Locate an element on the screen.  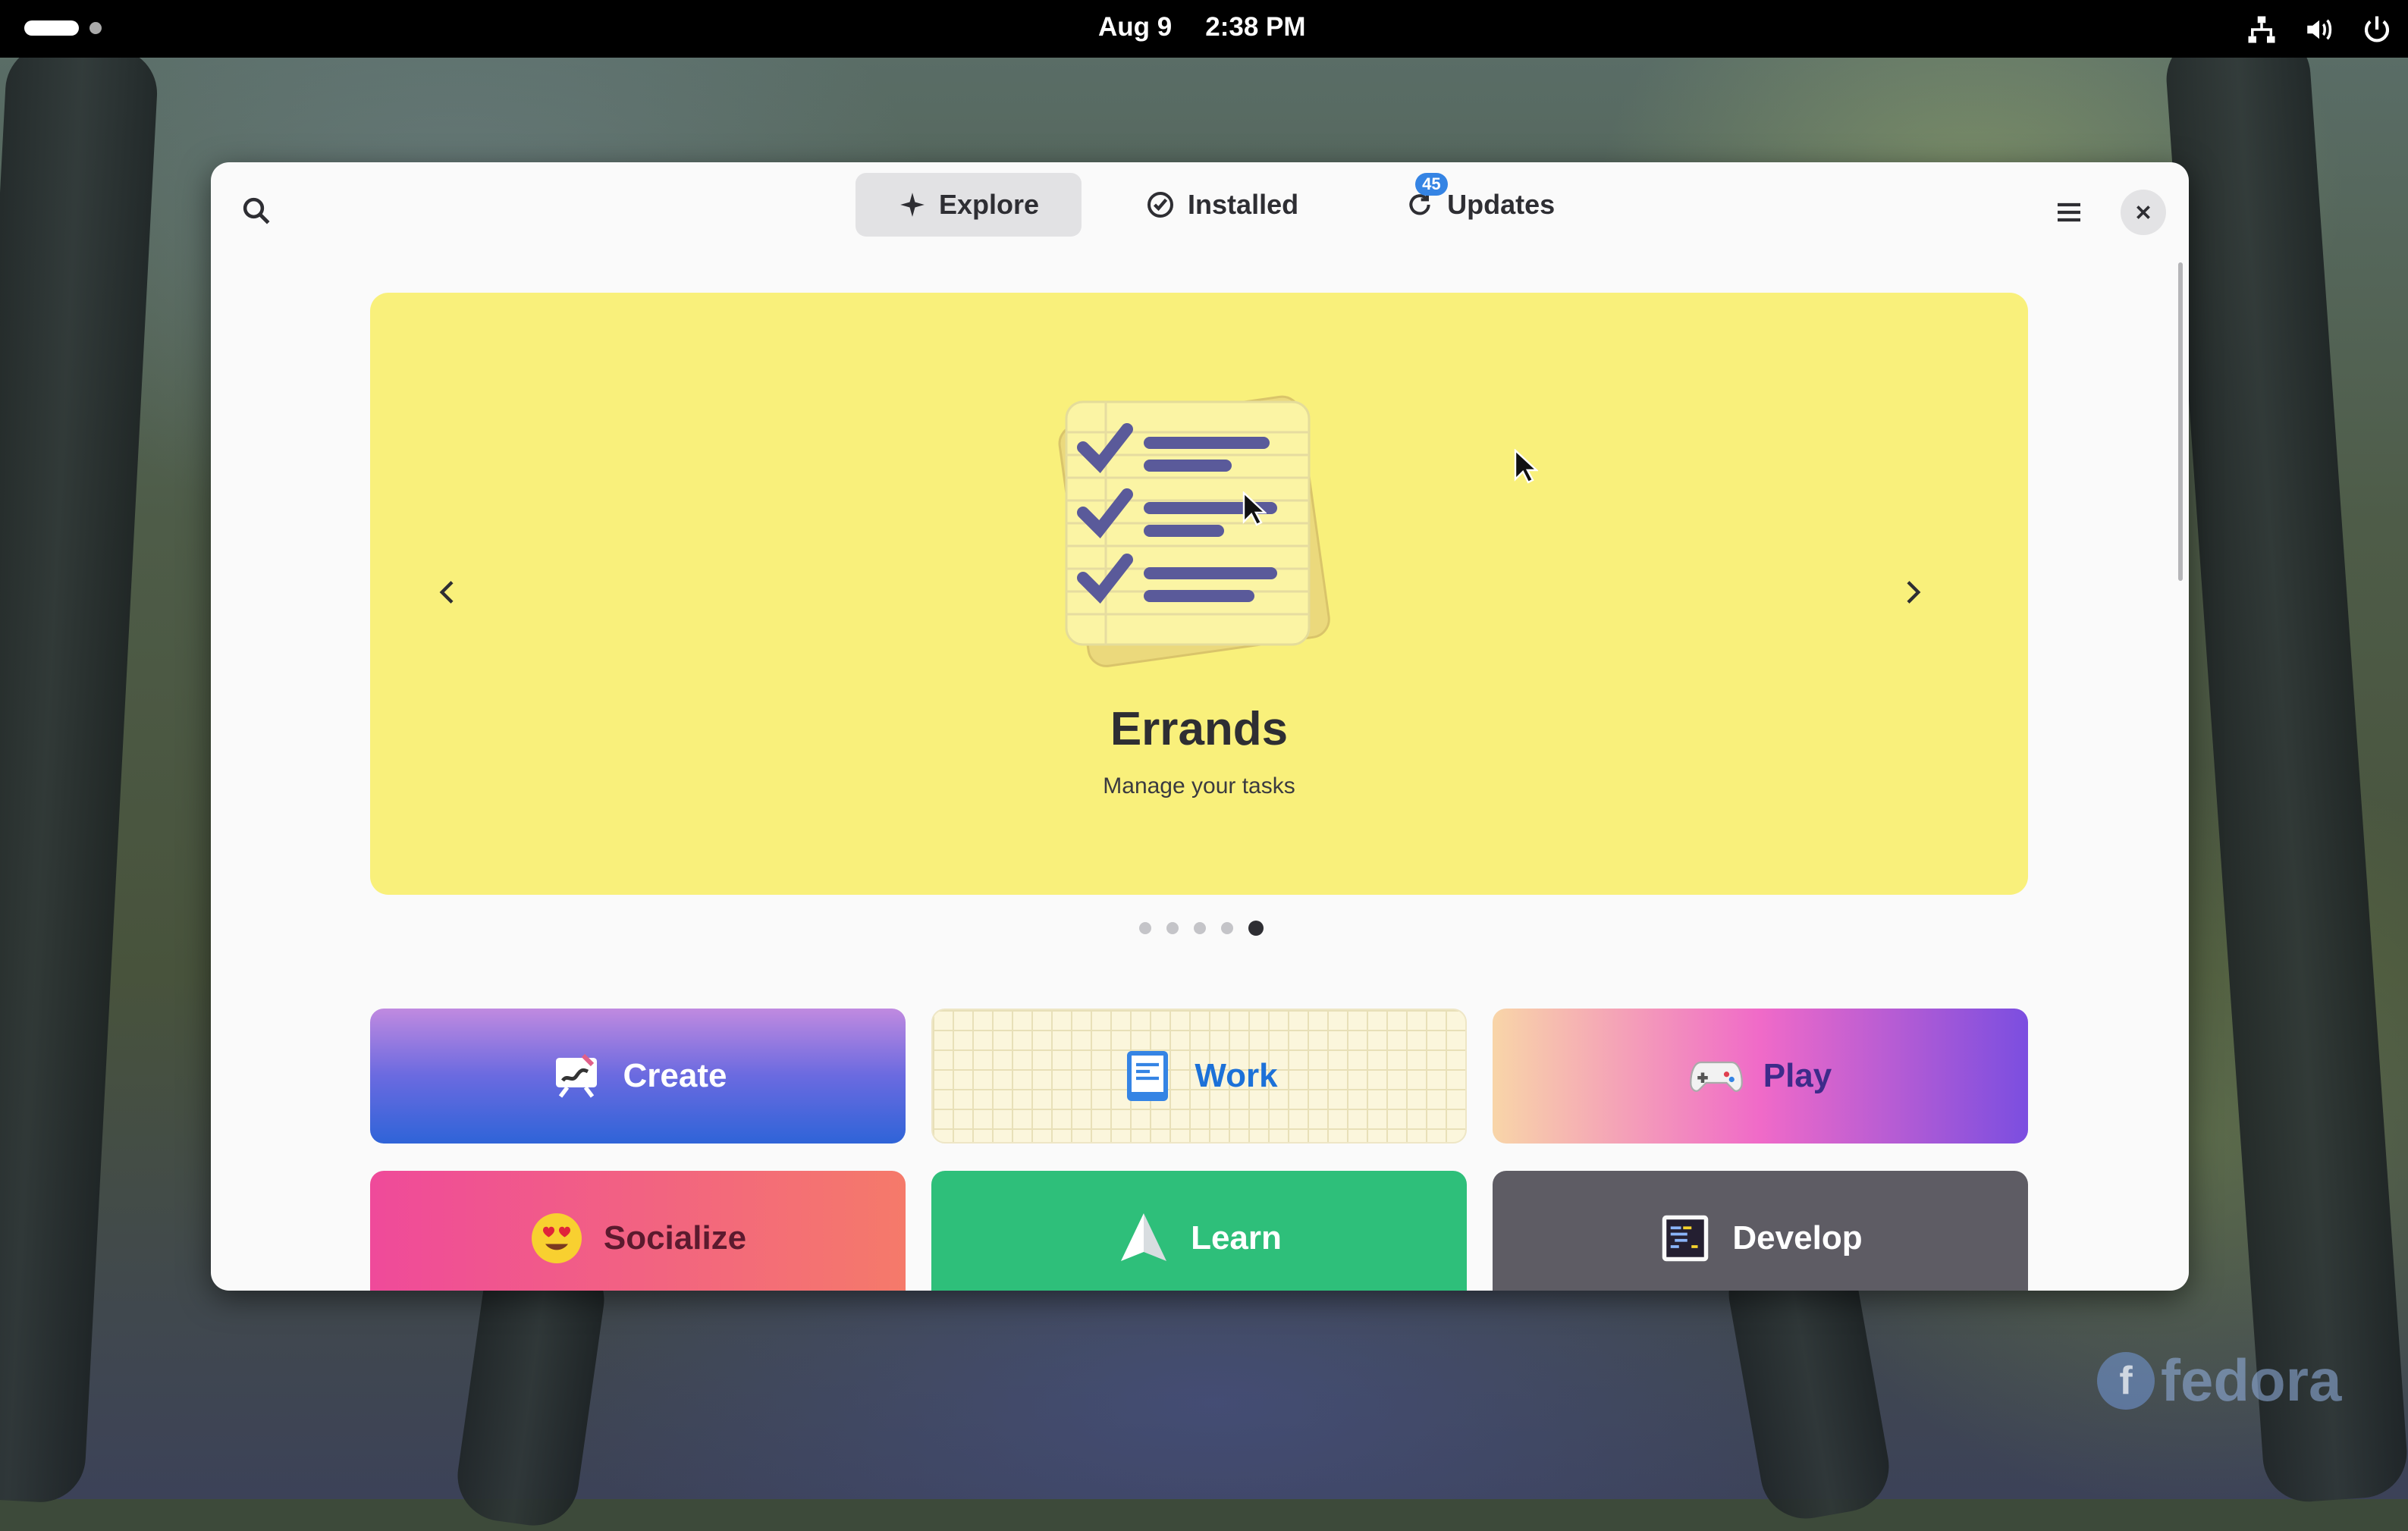
clock: Aug 9 2:38 PM is located at coordinates (1202, 27).